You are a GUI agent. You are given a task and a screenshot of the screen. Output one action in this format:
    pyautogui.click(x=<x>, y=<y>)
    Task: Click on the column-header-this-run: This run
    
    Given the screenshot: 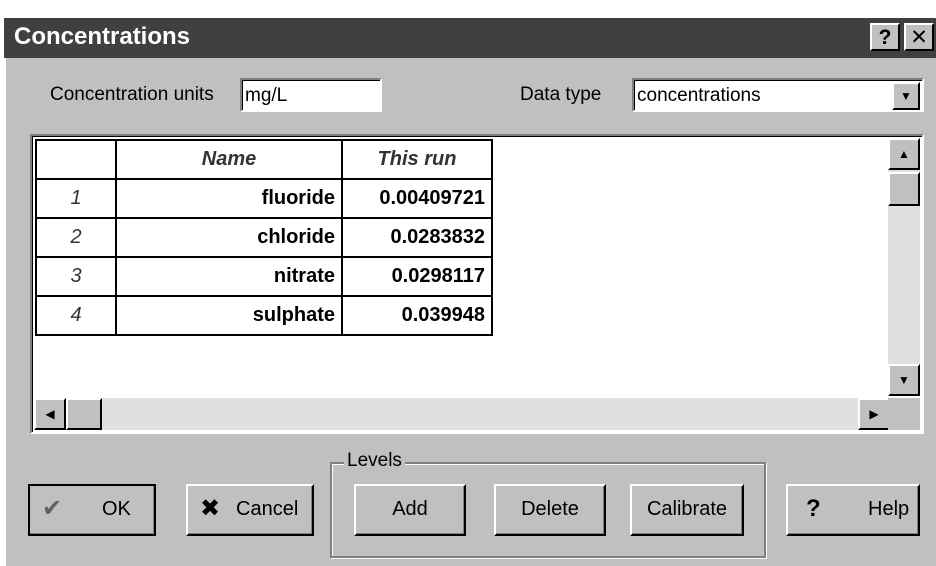 What is the action you would take?
    pyautogui.click(x=417, y=159)
    